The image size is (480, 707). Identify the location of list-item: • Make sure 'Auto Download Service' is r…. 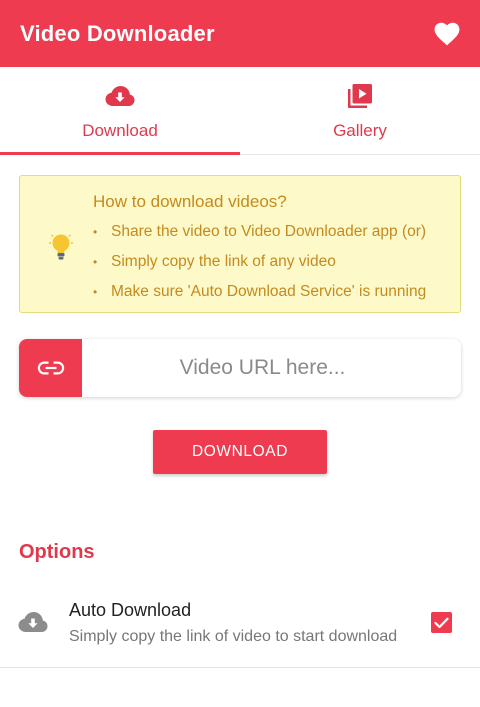
(259, 296).